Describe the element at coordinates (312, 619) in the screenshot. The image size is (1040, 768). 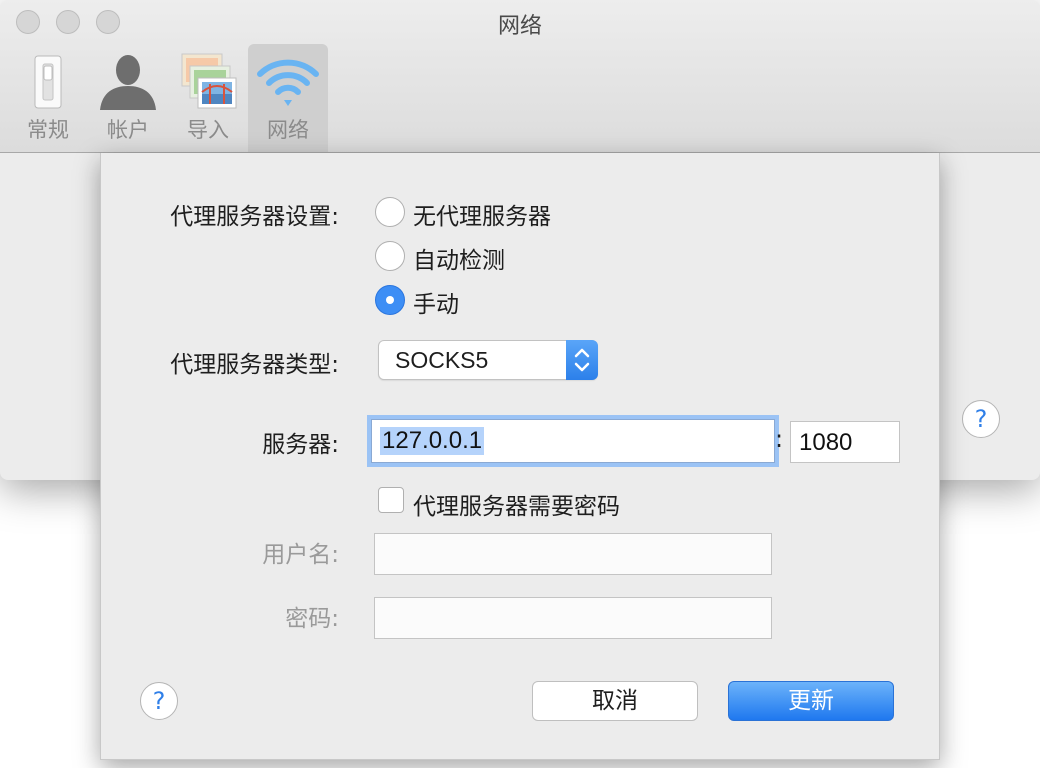
I see `password-label: 密码:` at that location.